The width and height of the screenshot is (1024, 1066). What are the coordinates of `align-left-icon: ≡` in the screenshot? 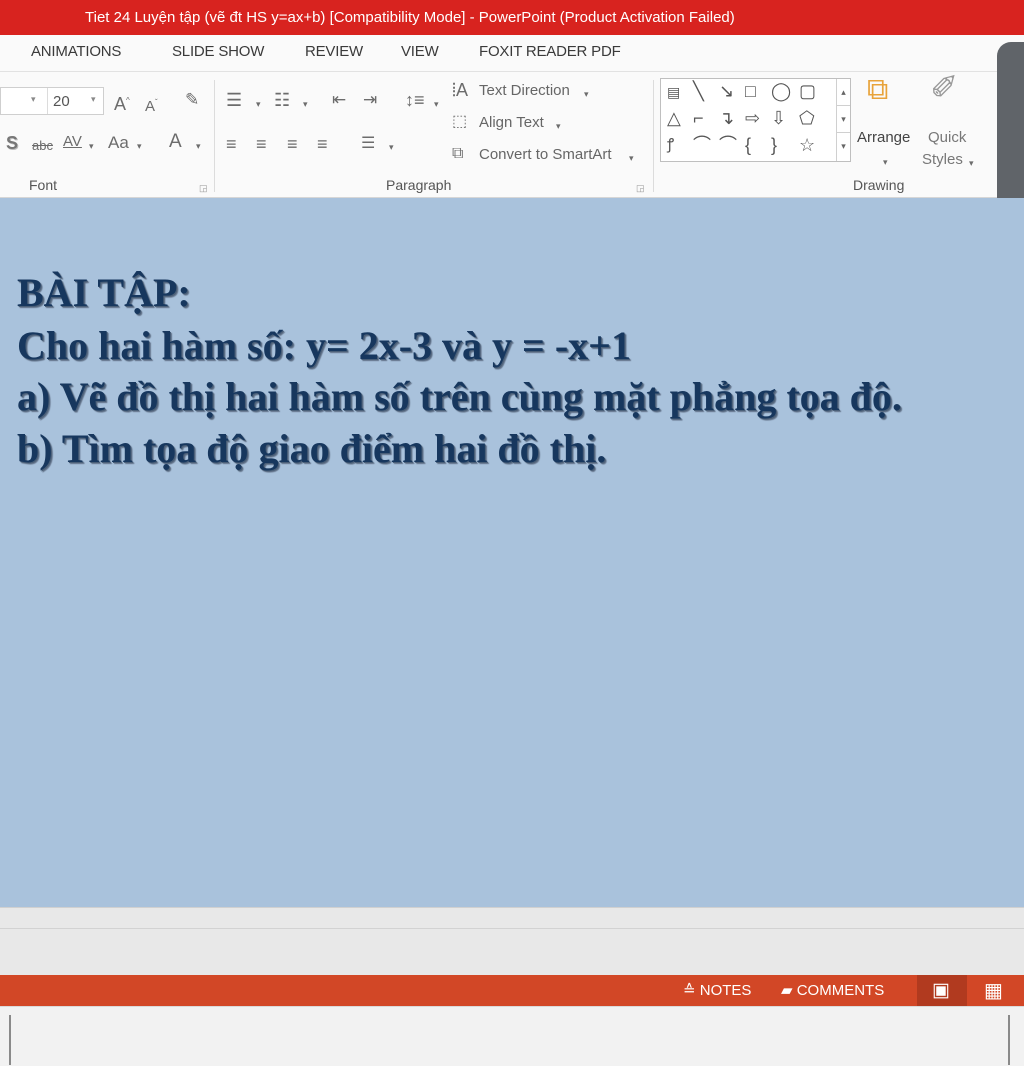 It's located at (231, 144).